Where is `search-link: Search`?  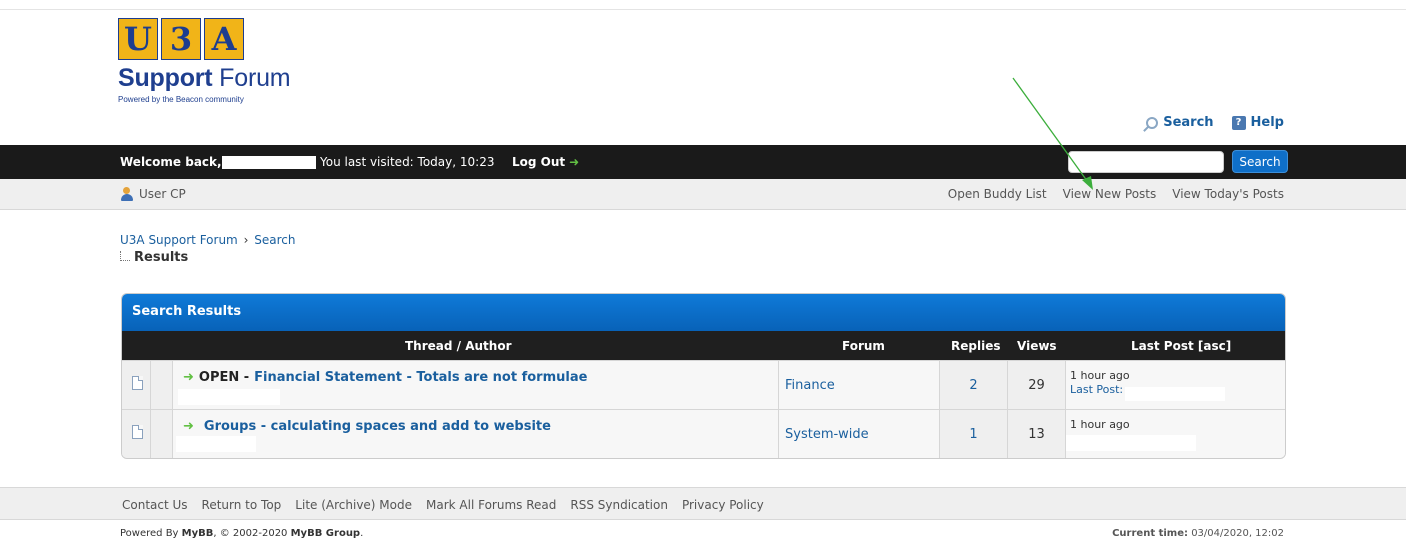 search-link: Search is located at coordinates (1180, 122).